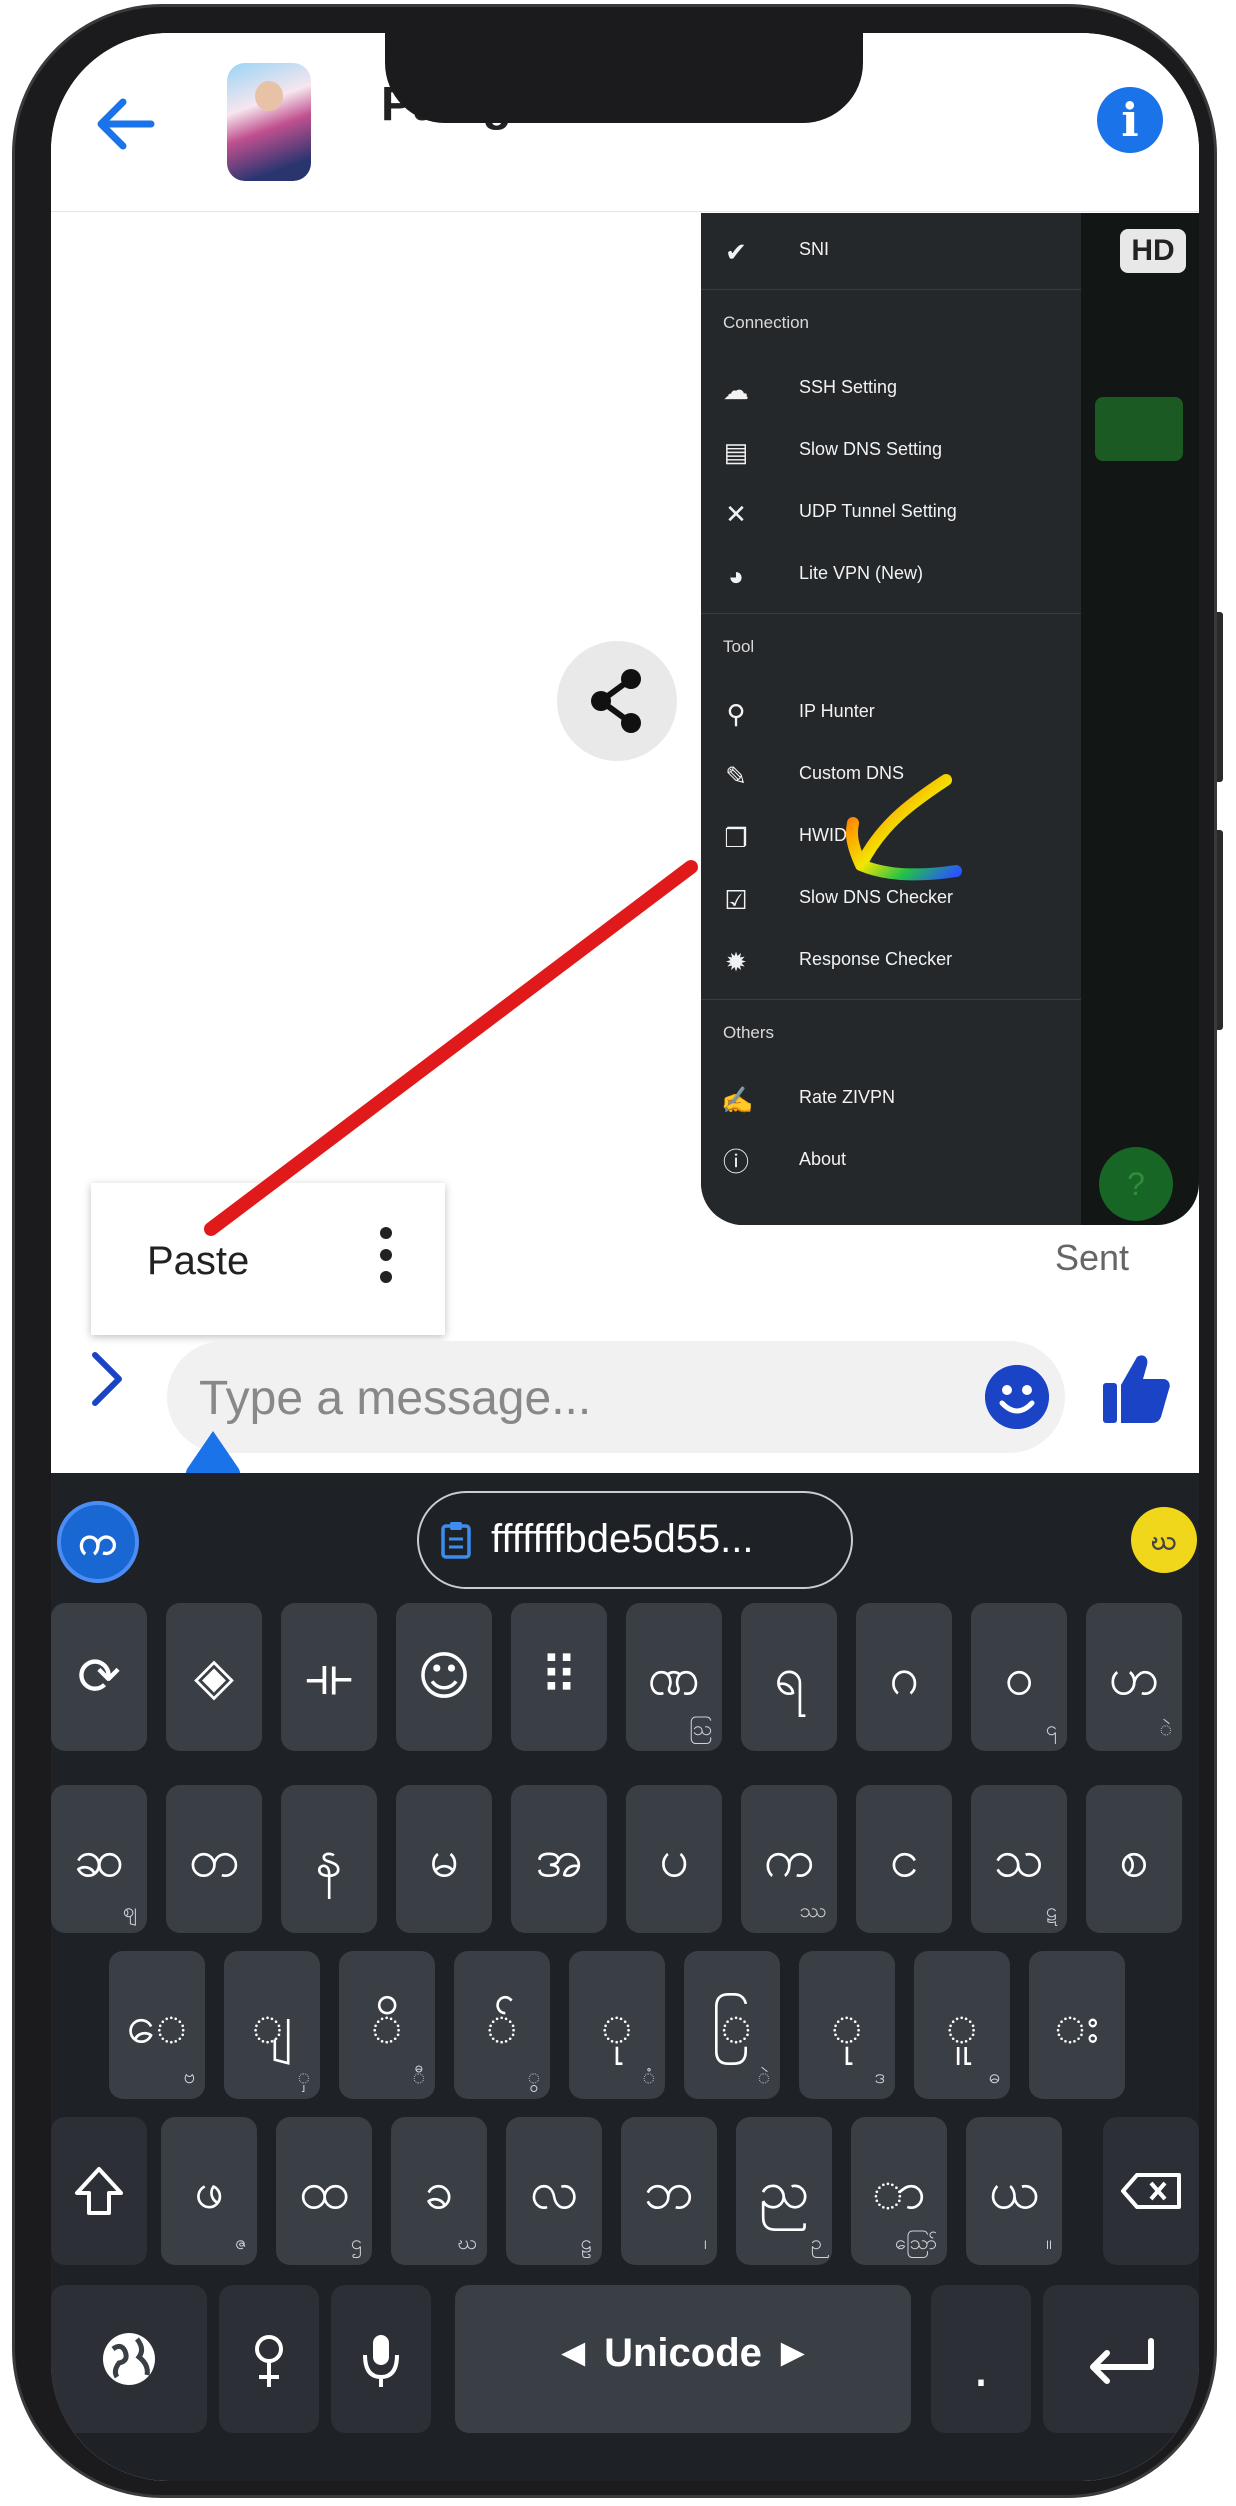  What do you see at coordinates (502, 2025) in the screenshot?
I see `key-row3-3: ်ွ` at bounding box center [502, 2025].